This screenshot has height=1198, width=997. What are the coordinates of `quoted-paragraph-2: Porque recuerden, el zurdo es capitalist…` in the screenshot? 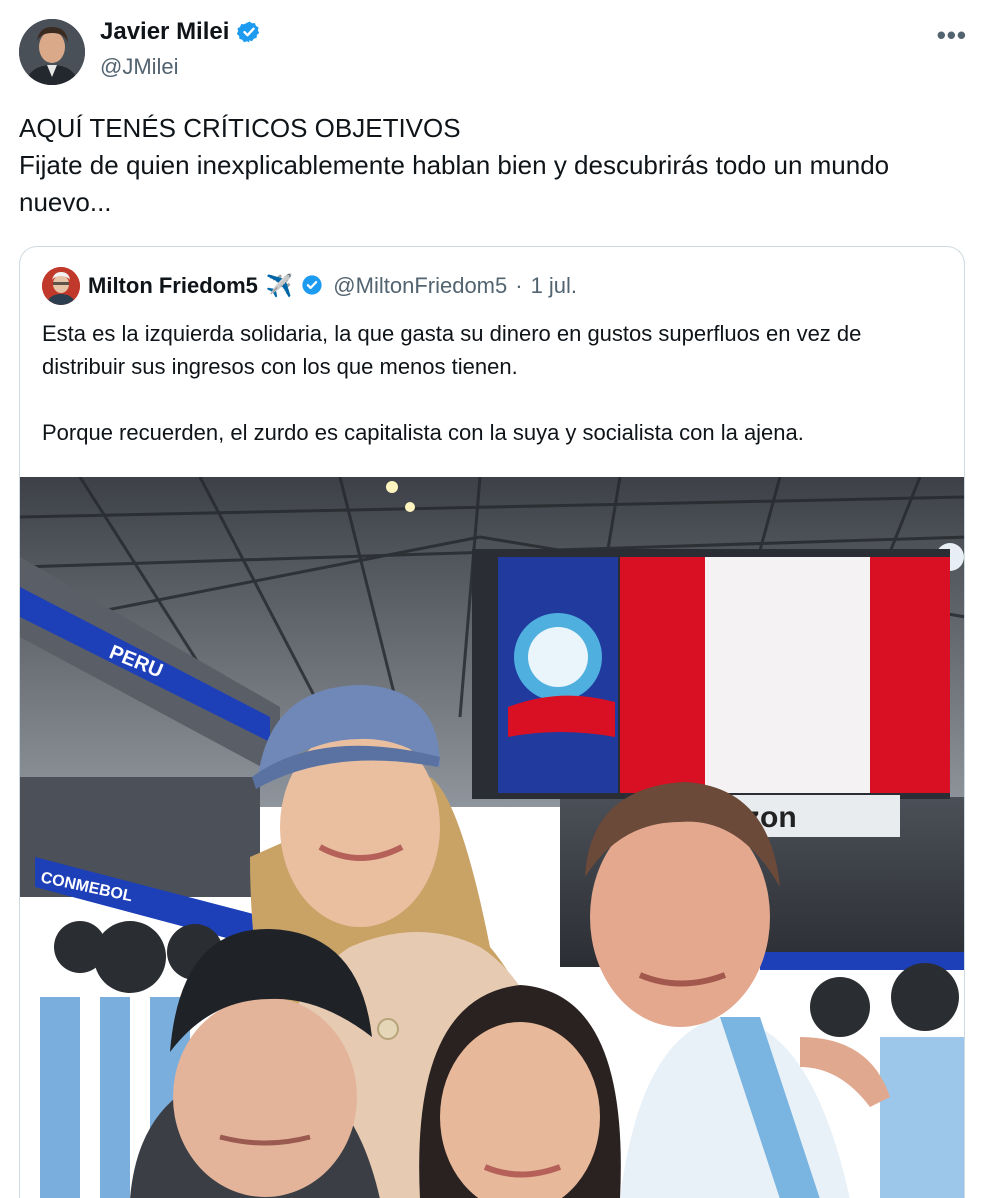 It's located at (423, 432).